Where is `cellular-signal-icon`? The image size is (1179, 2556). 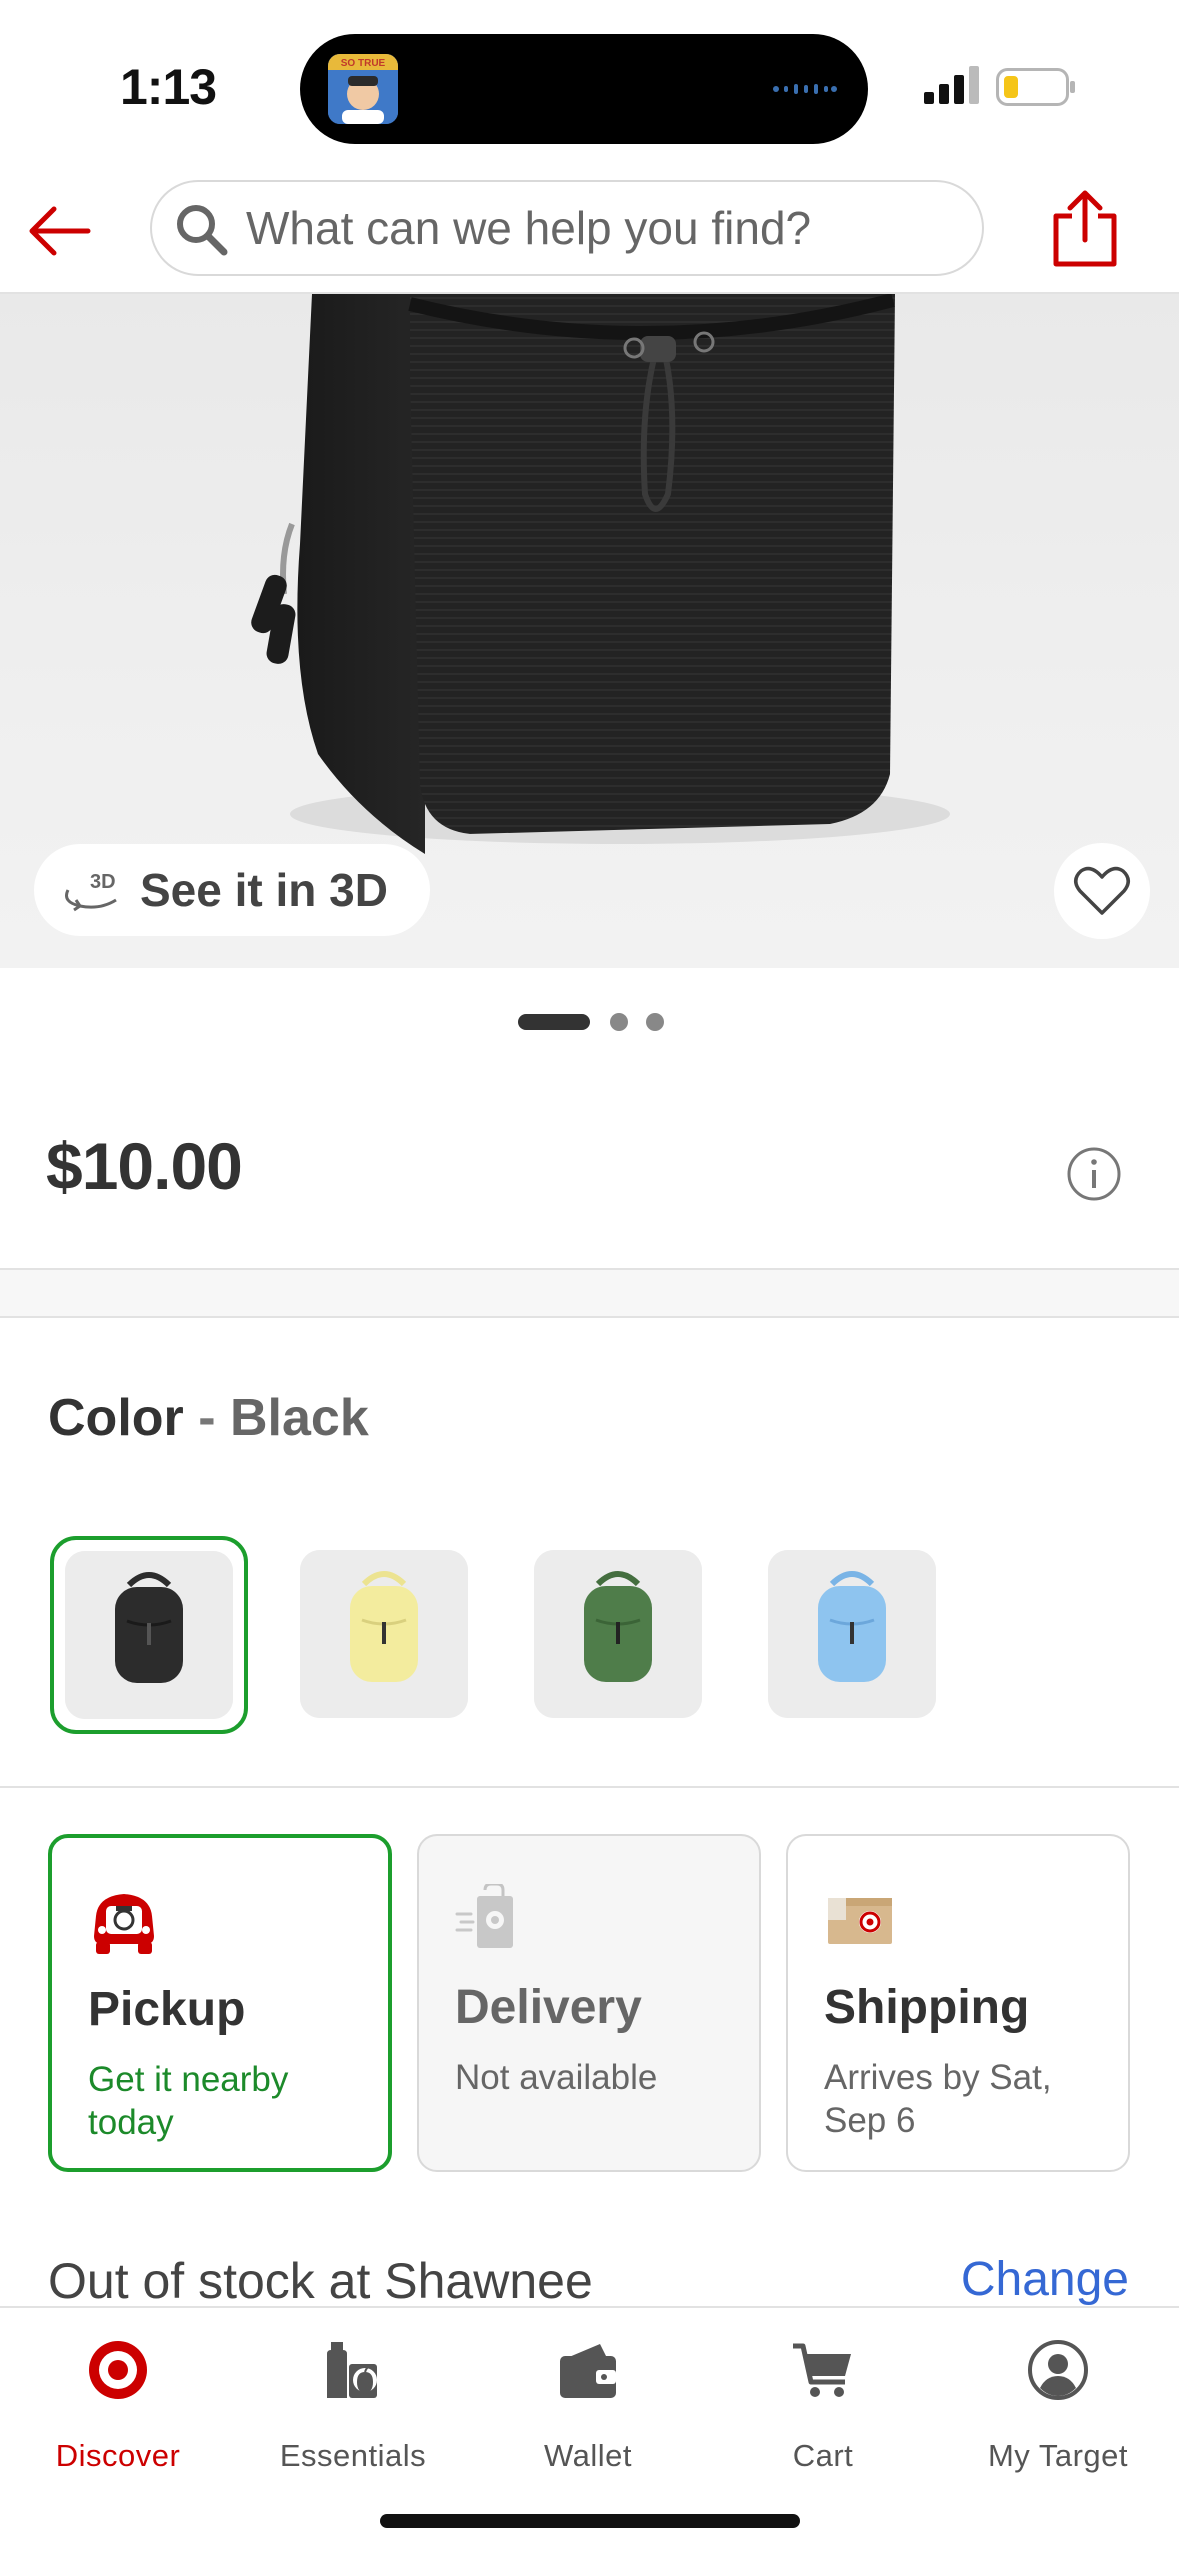 cellular-signal-icon is located at coordinates (951, 85).